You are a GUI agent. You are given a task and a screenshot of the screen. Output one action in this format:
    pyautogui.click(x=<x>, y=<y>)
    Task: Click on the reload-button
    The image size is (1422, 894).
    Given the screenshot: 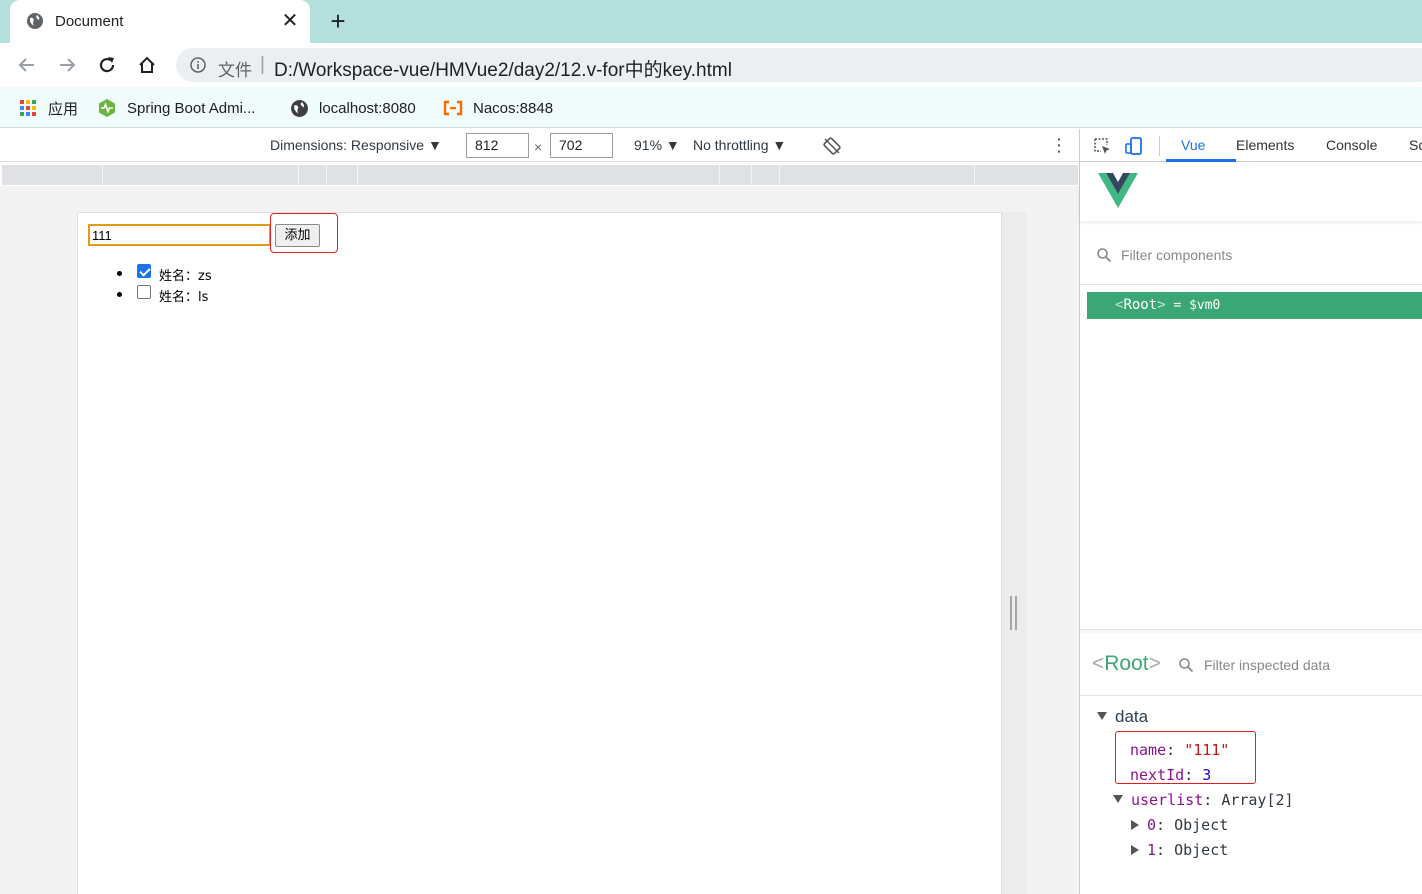 What is the action you would take?
    pyautogui.click(x=107, y=65)
    